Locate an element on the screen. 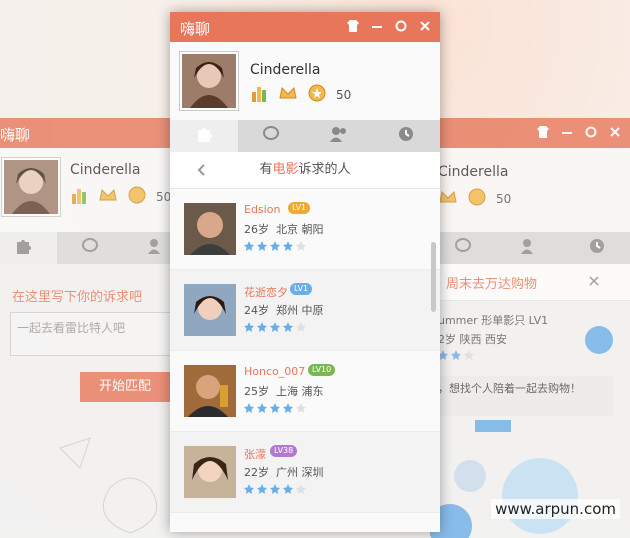  level-badge: LV10 is located at coordinates (322, 370).